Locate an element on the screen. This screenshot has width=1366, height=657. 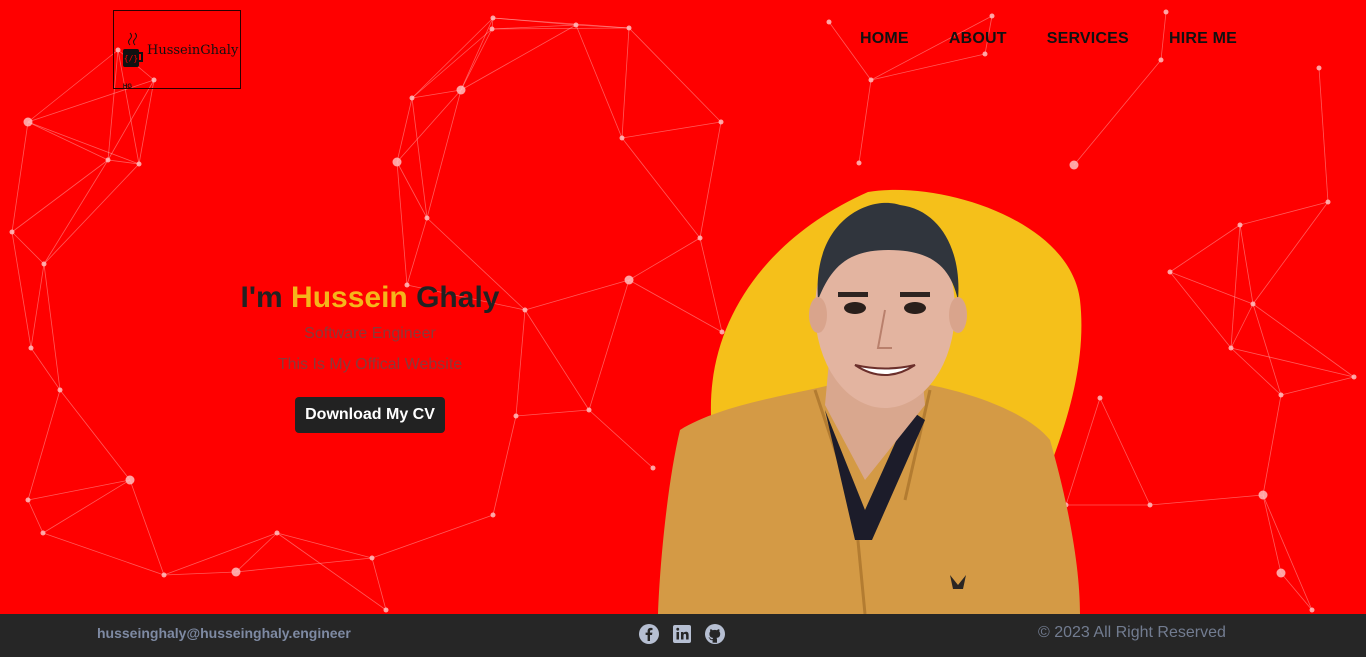
footer-copyright: © 2023 All Right Reserved is located at coordinates (1132, 632).